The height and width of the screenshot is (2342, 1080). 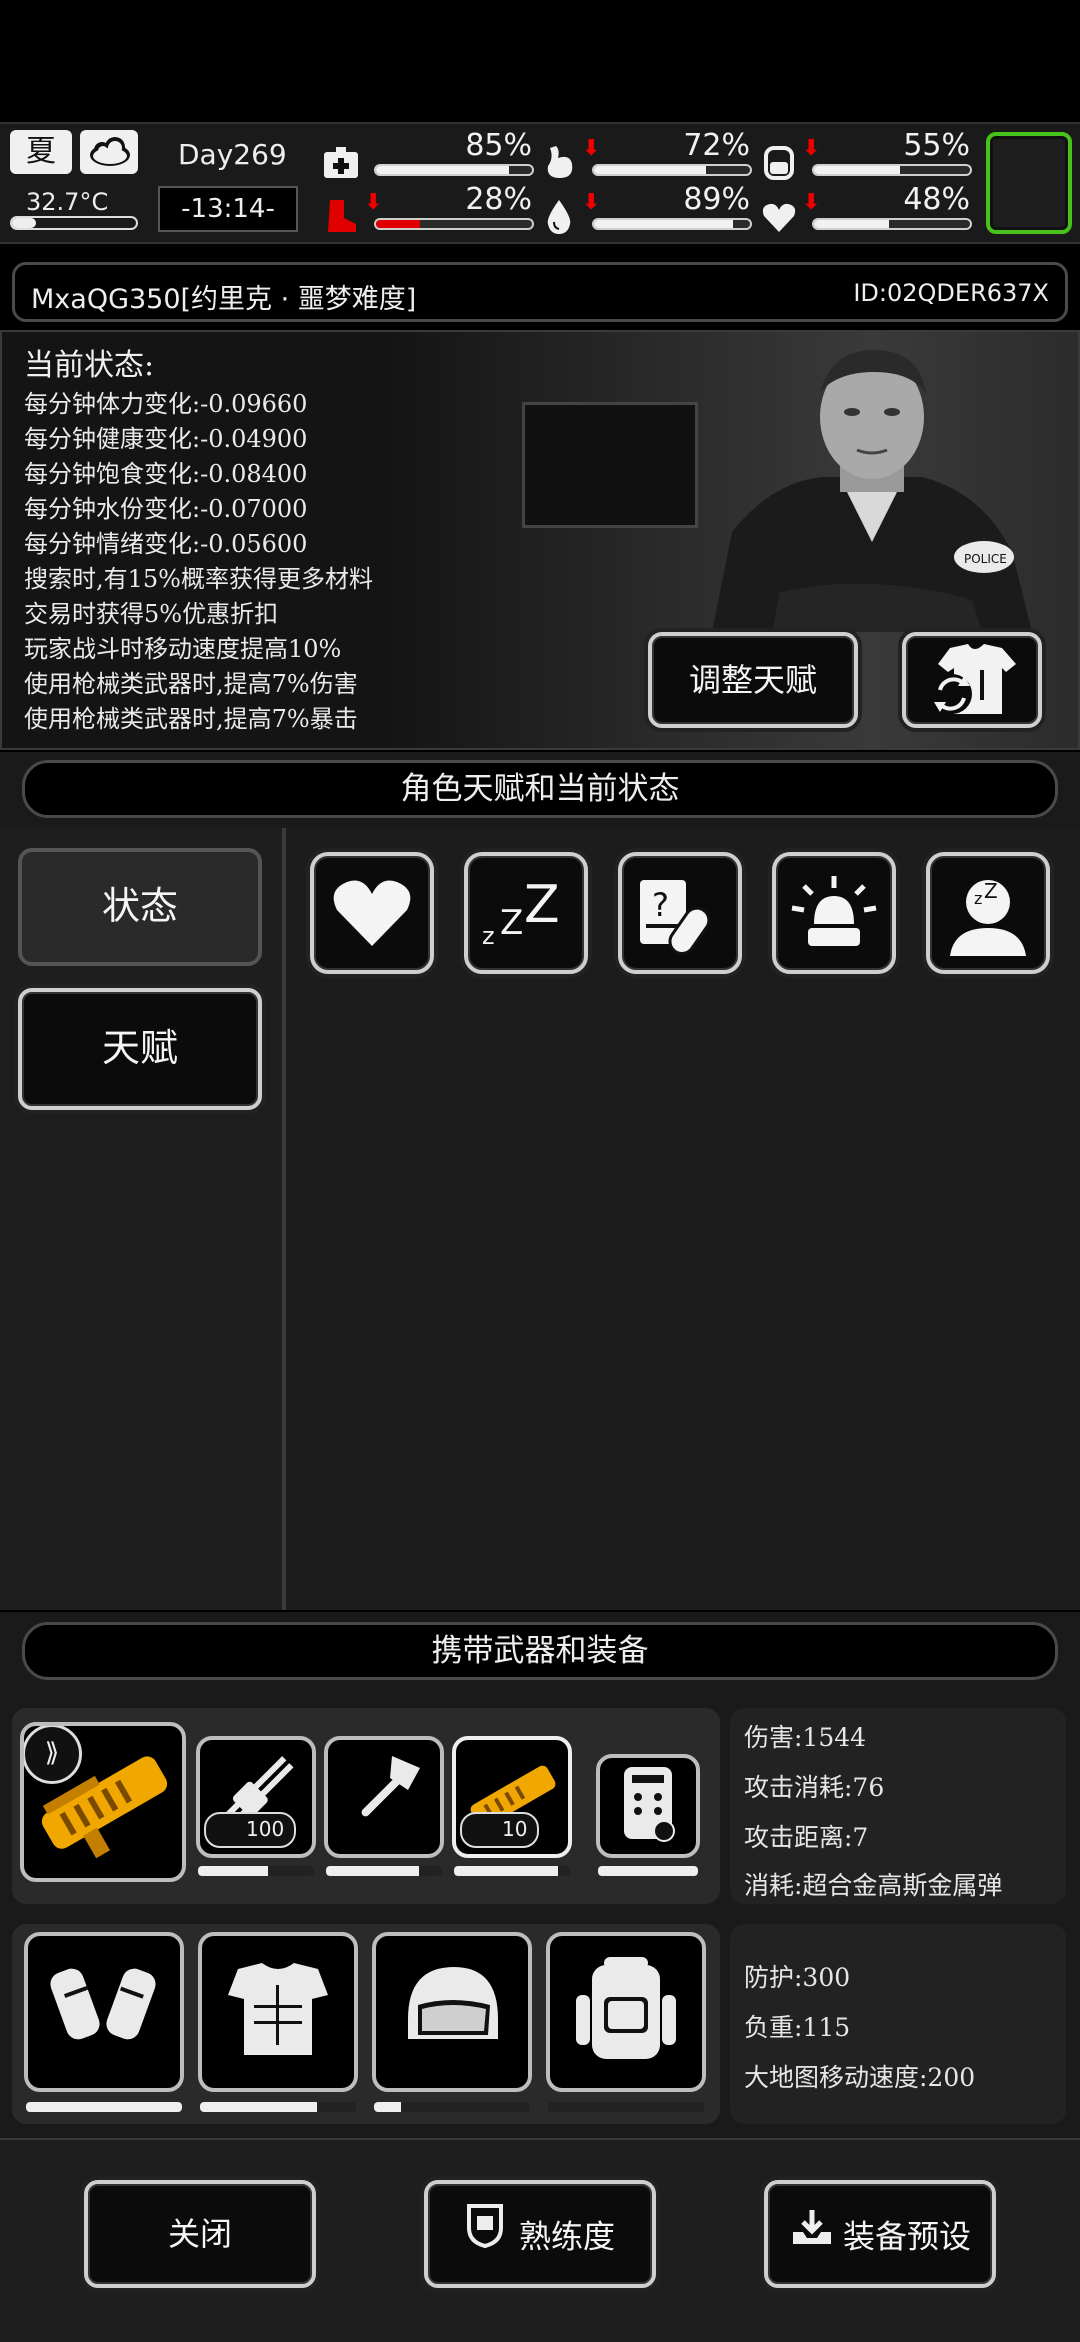 What do you see at coordinates (256, 1797) in the screenshot?
I see `weapon-slot-minigun: 100` at bounding box center [256, 1797].